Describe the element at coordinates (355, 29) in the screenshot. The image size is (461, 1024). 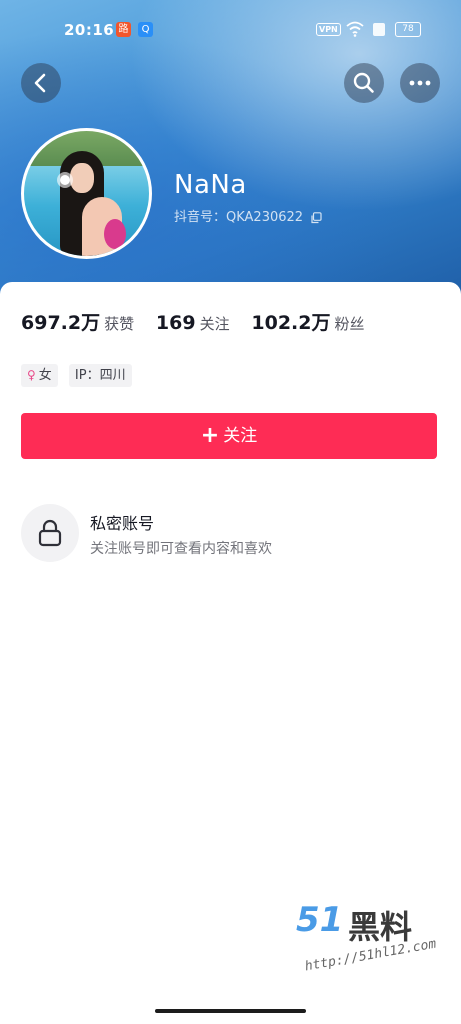
I see `wifi-icon` at that location.